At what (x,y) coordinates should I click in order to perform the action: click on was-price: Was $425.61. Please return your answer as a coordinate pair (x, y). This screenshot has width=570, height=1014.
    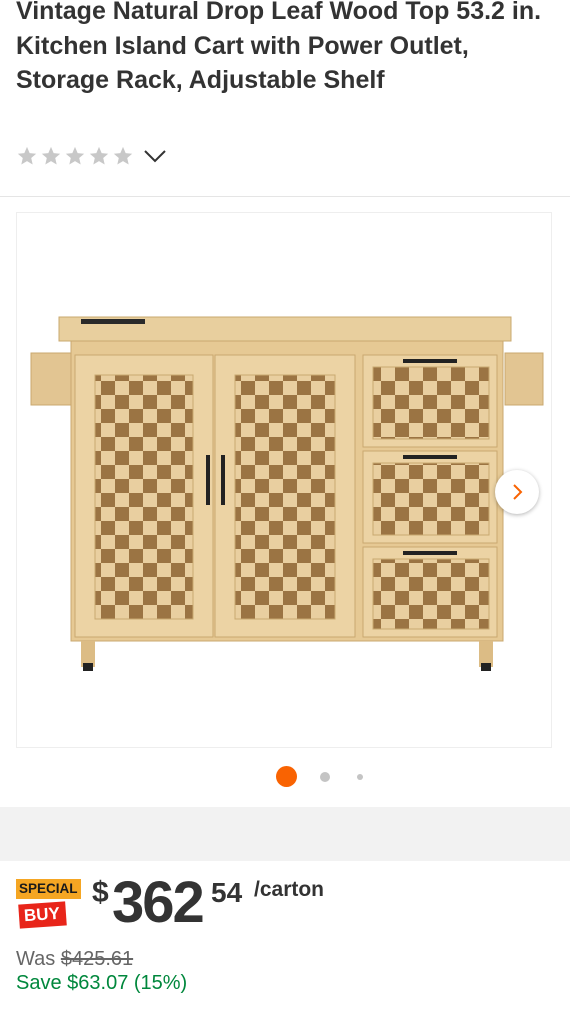
    Looking at the image, I should click on (74, 959).